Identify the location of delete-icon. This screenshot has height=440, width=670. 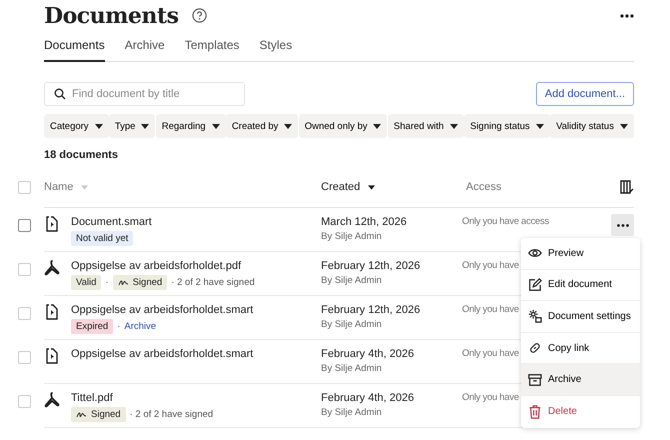
(535, 411).